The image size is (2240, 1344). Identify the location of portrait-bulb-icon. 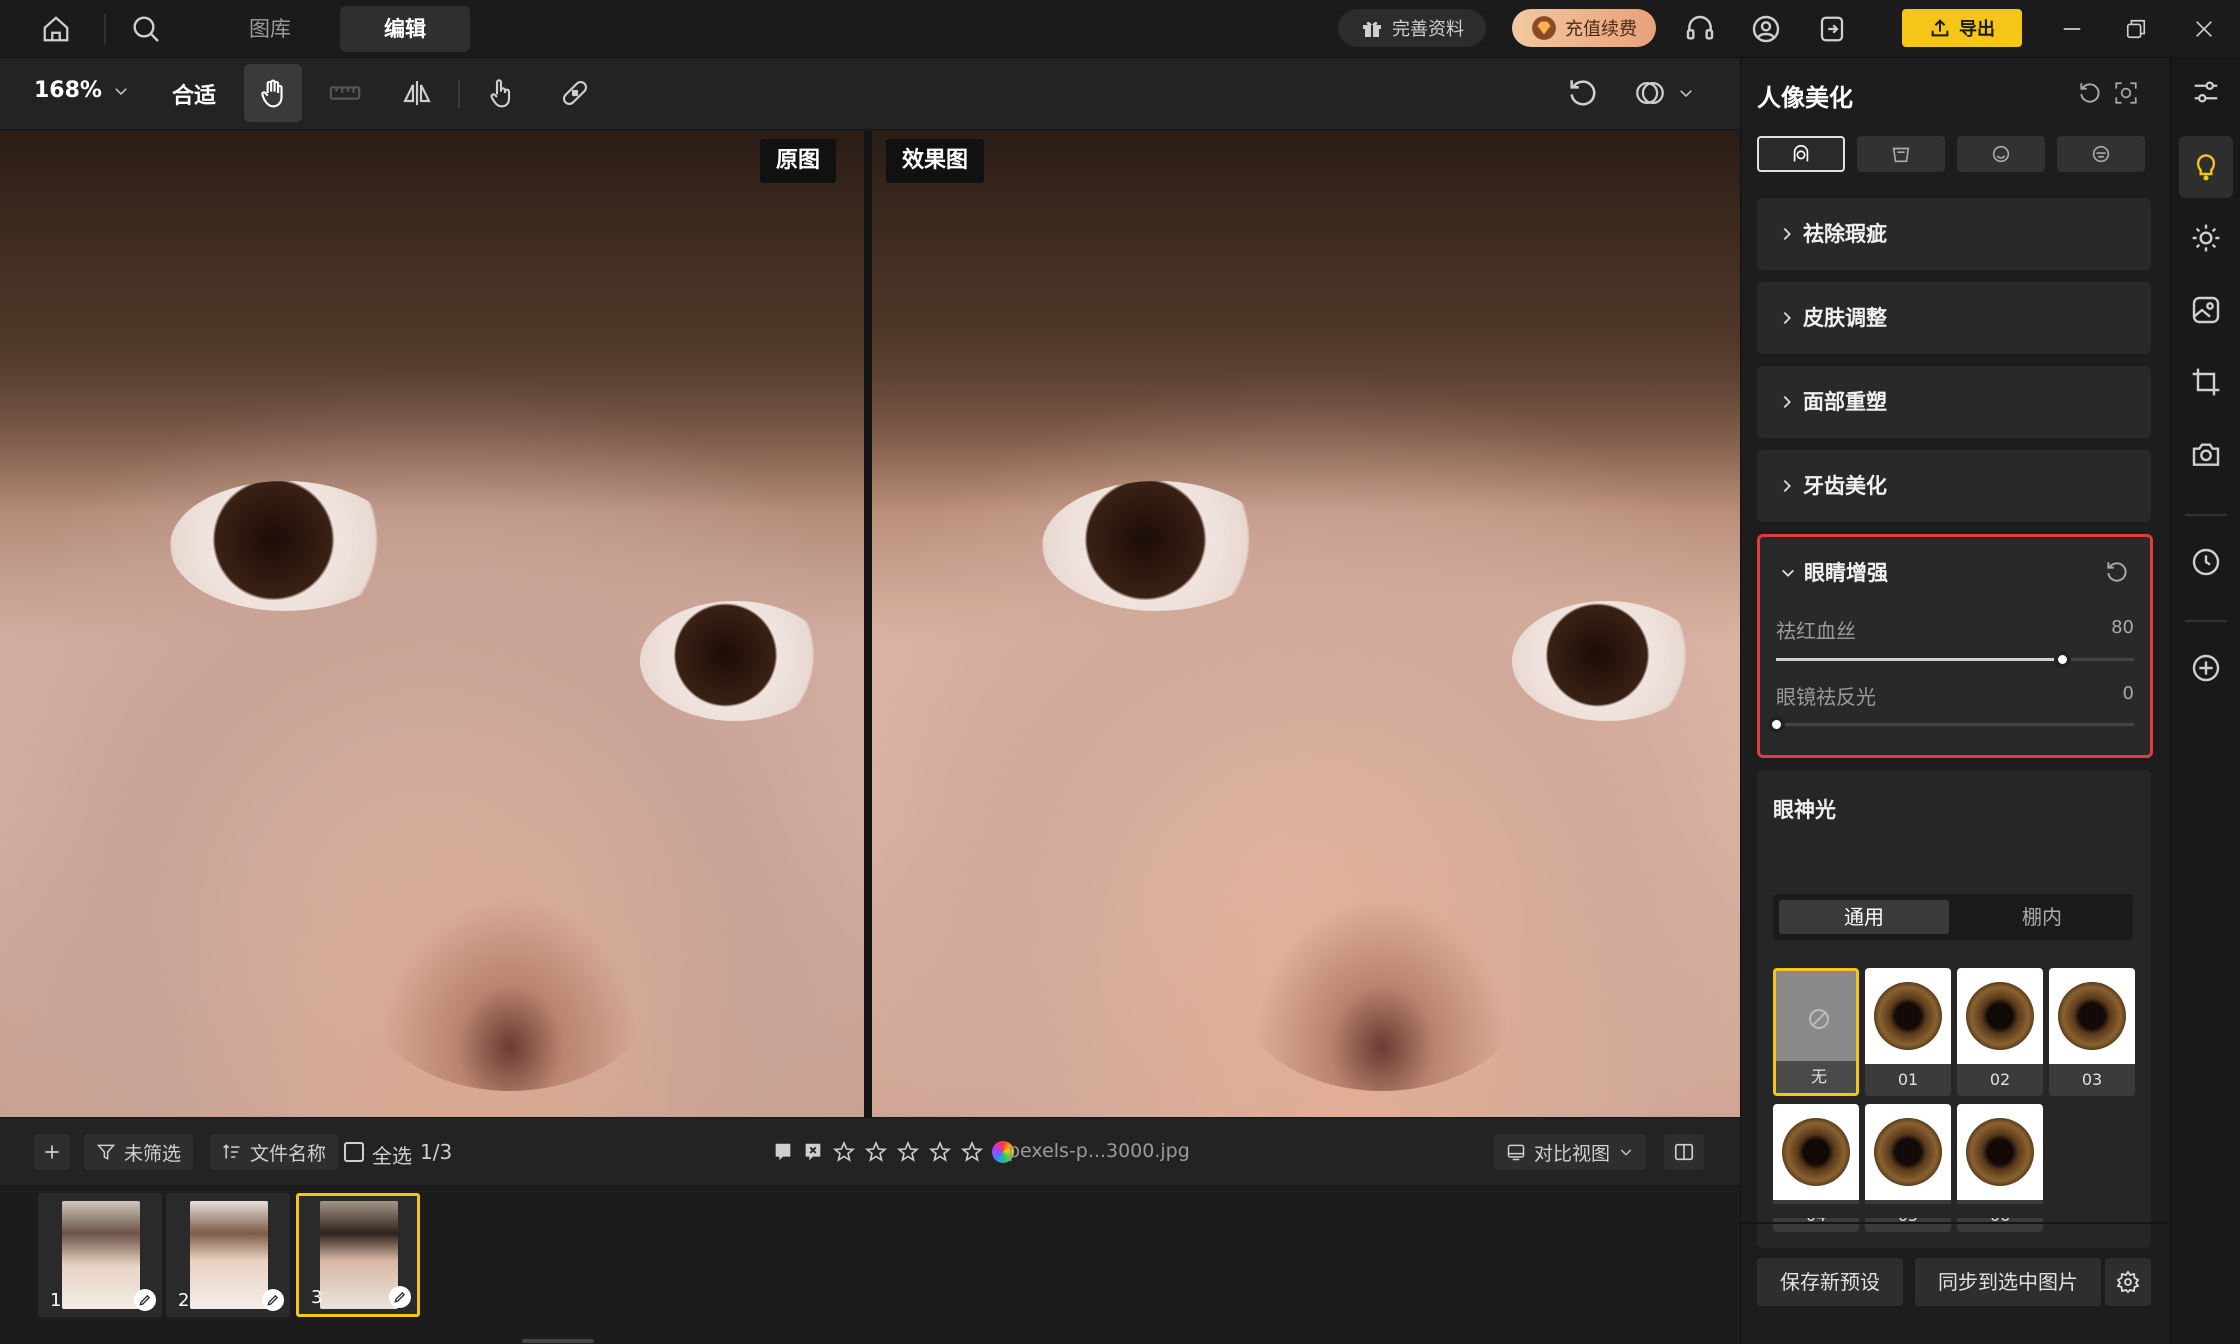
(2206, 166).